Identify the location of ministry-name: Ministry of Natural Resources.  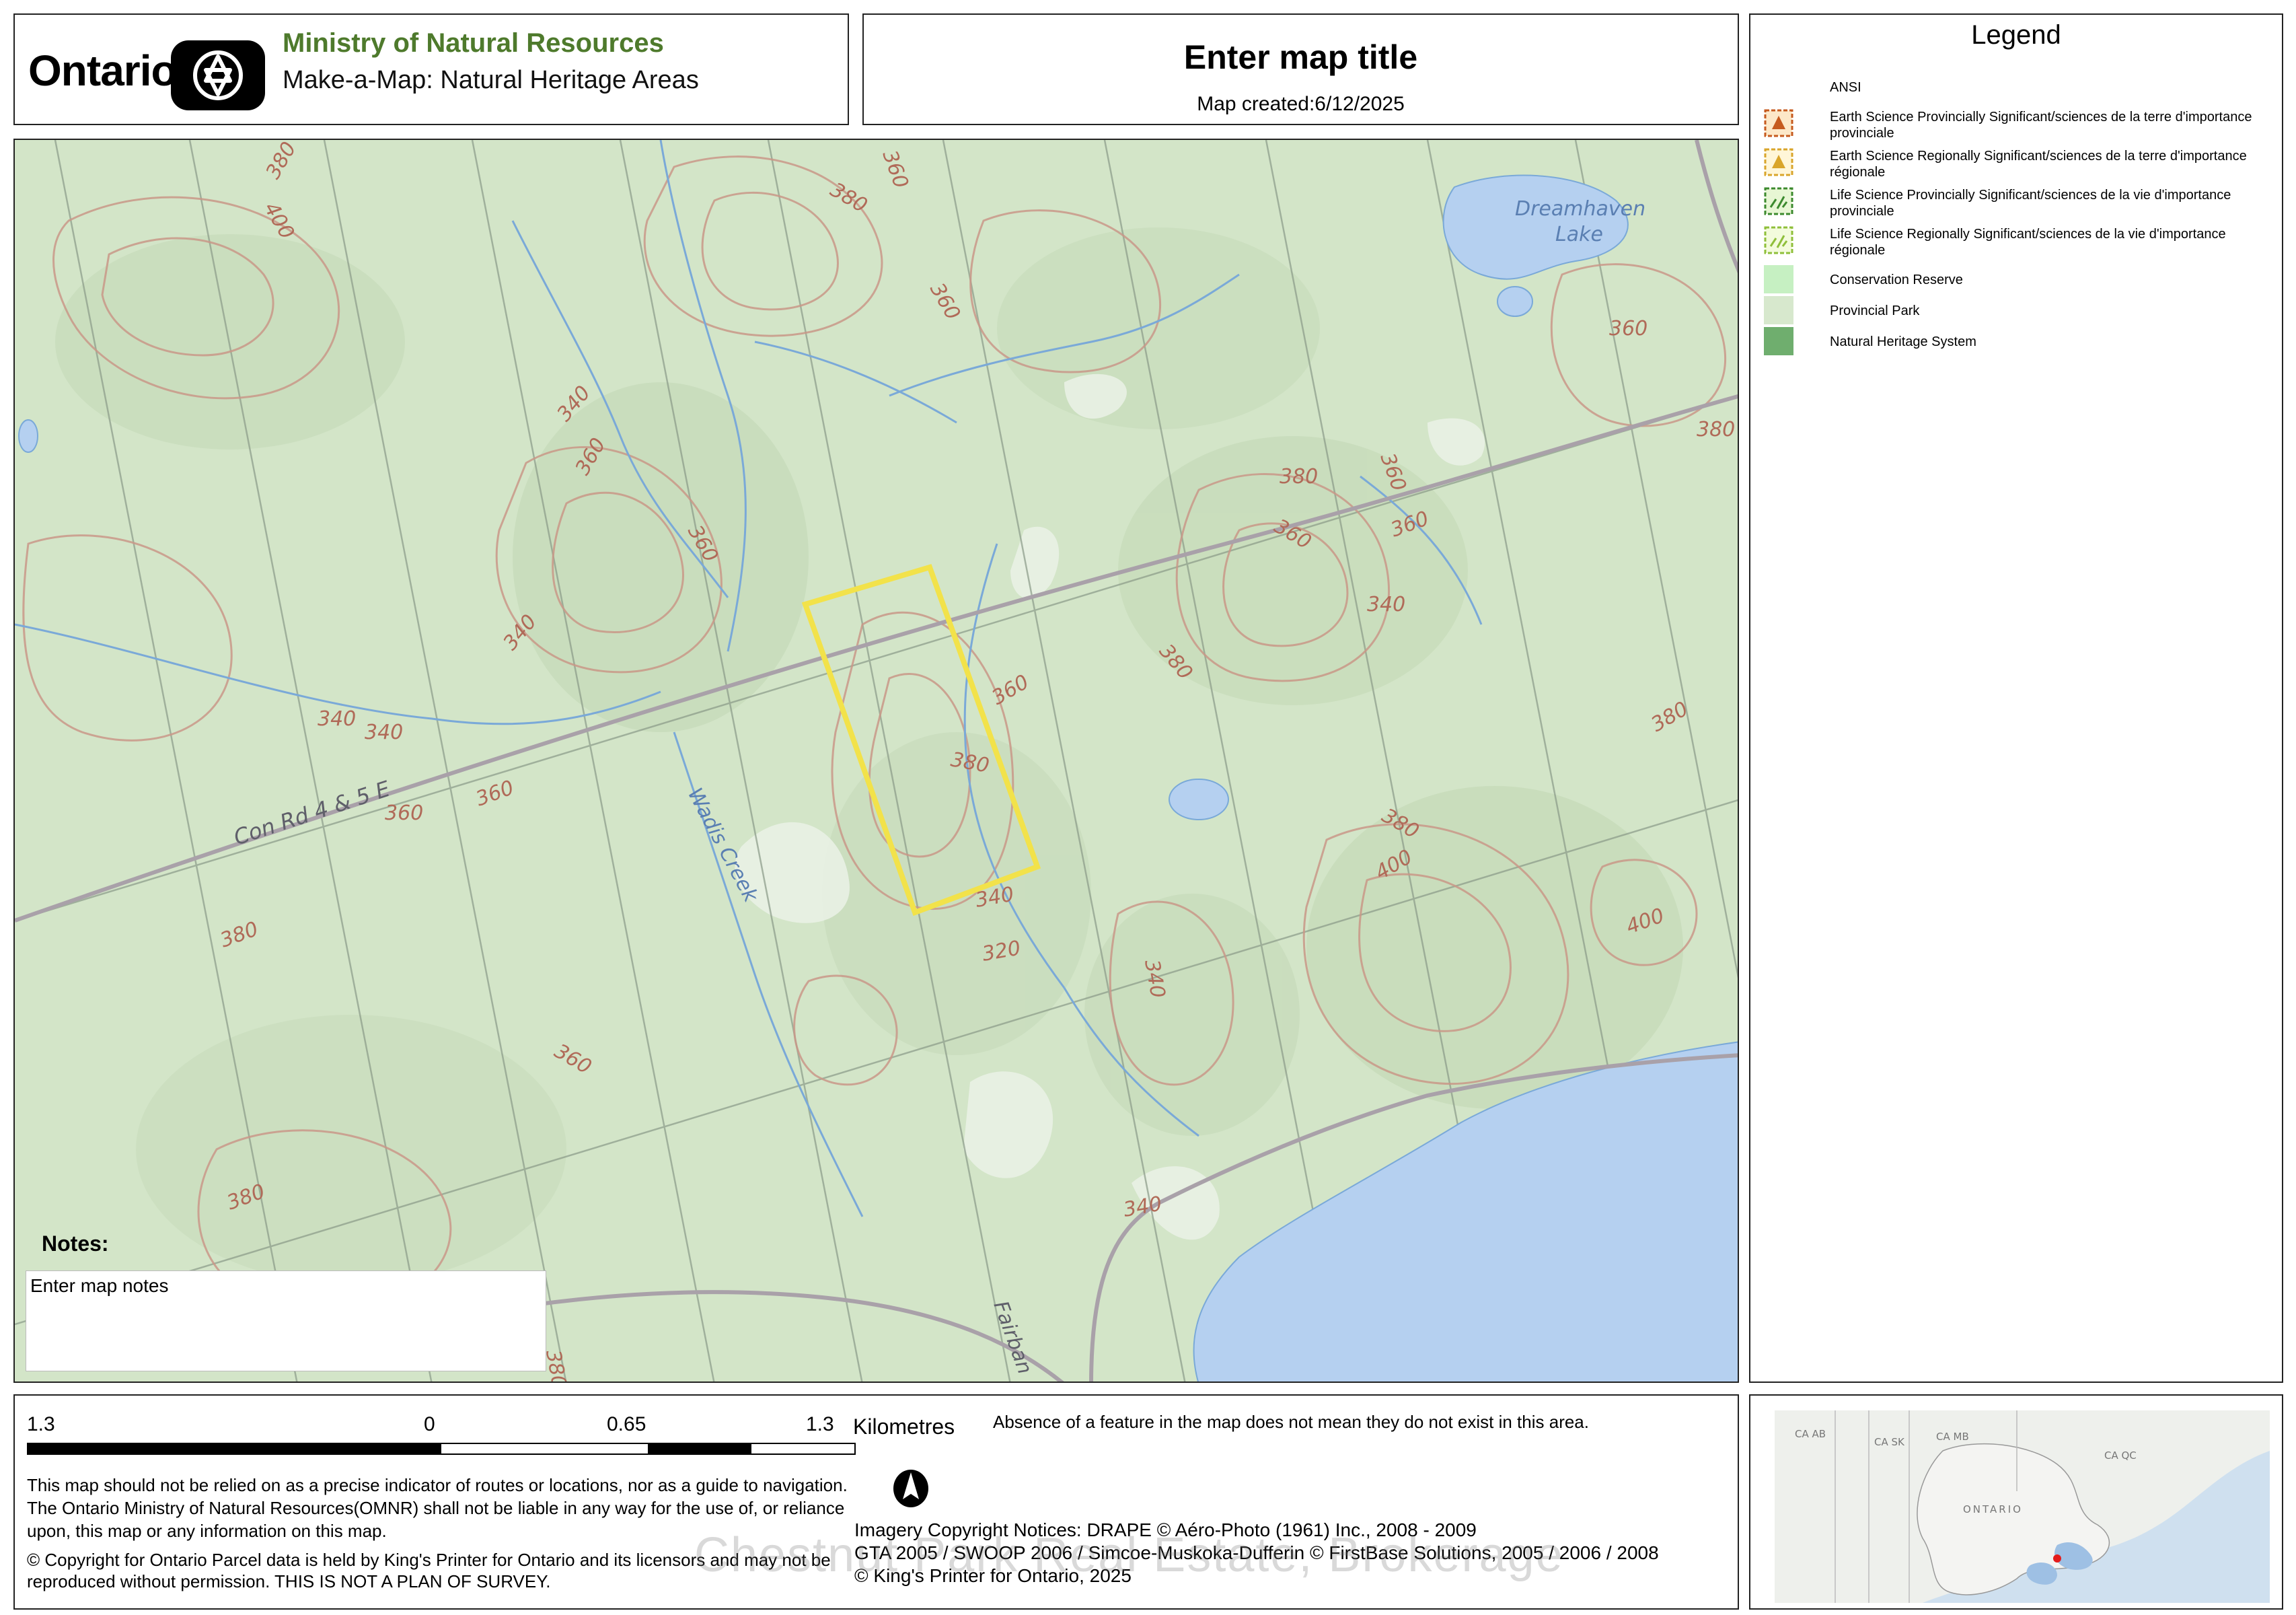
(473, 43).